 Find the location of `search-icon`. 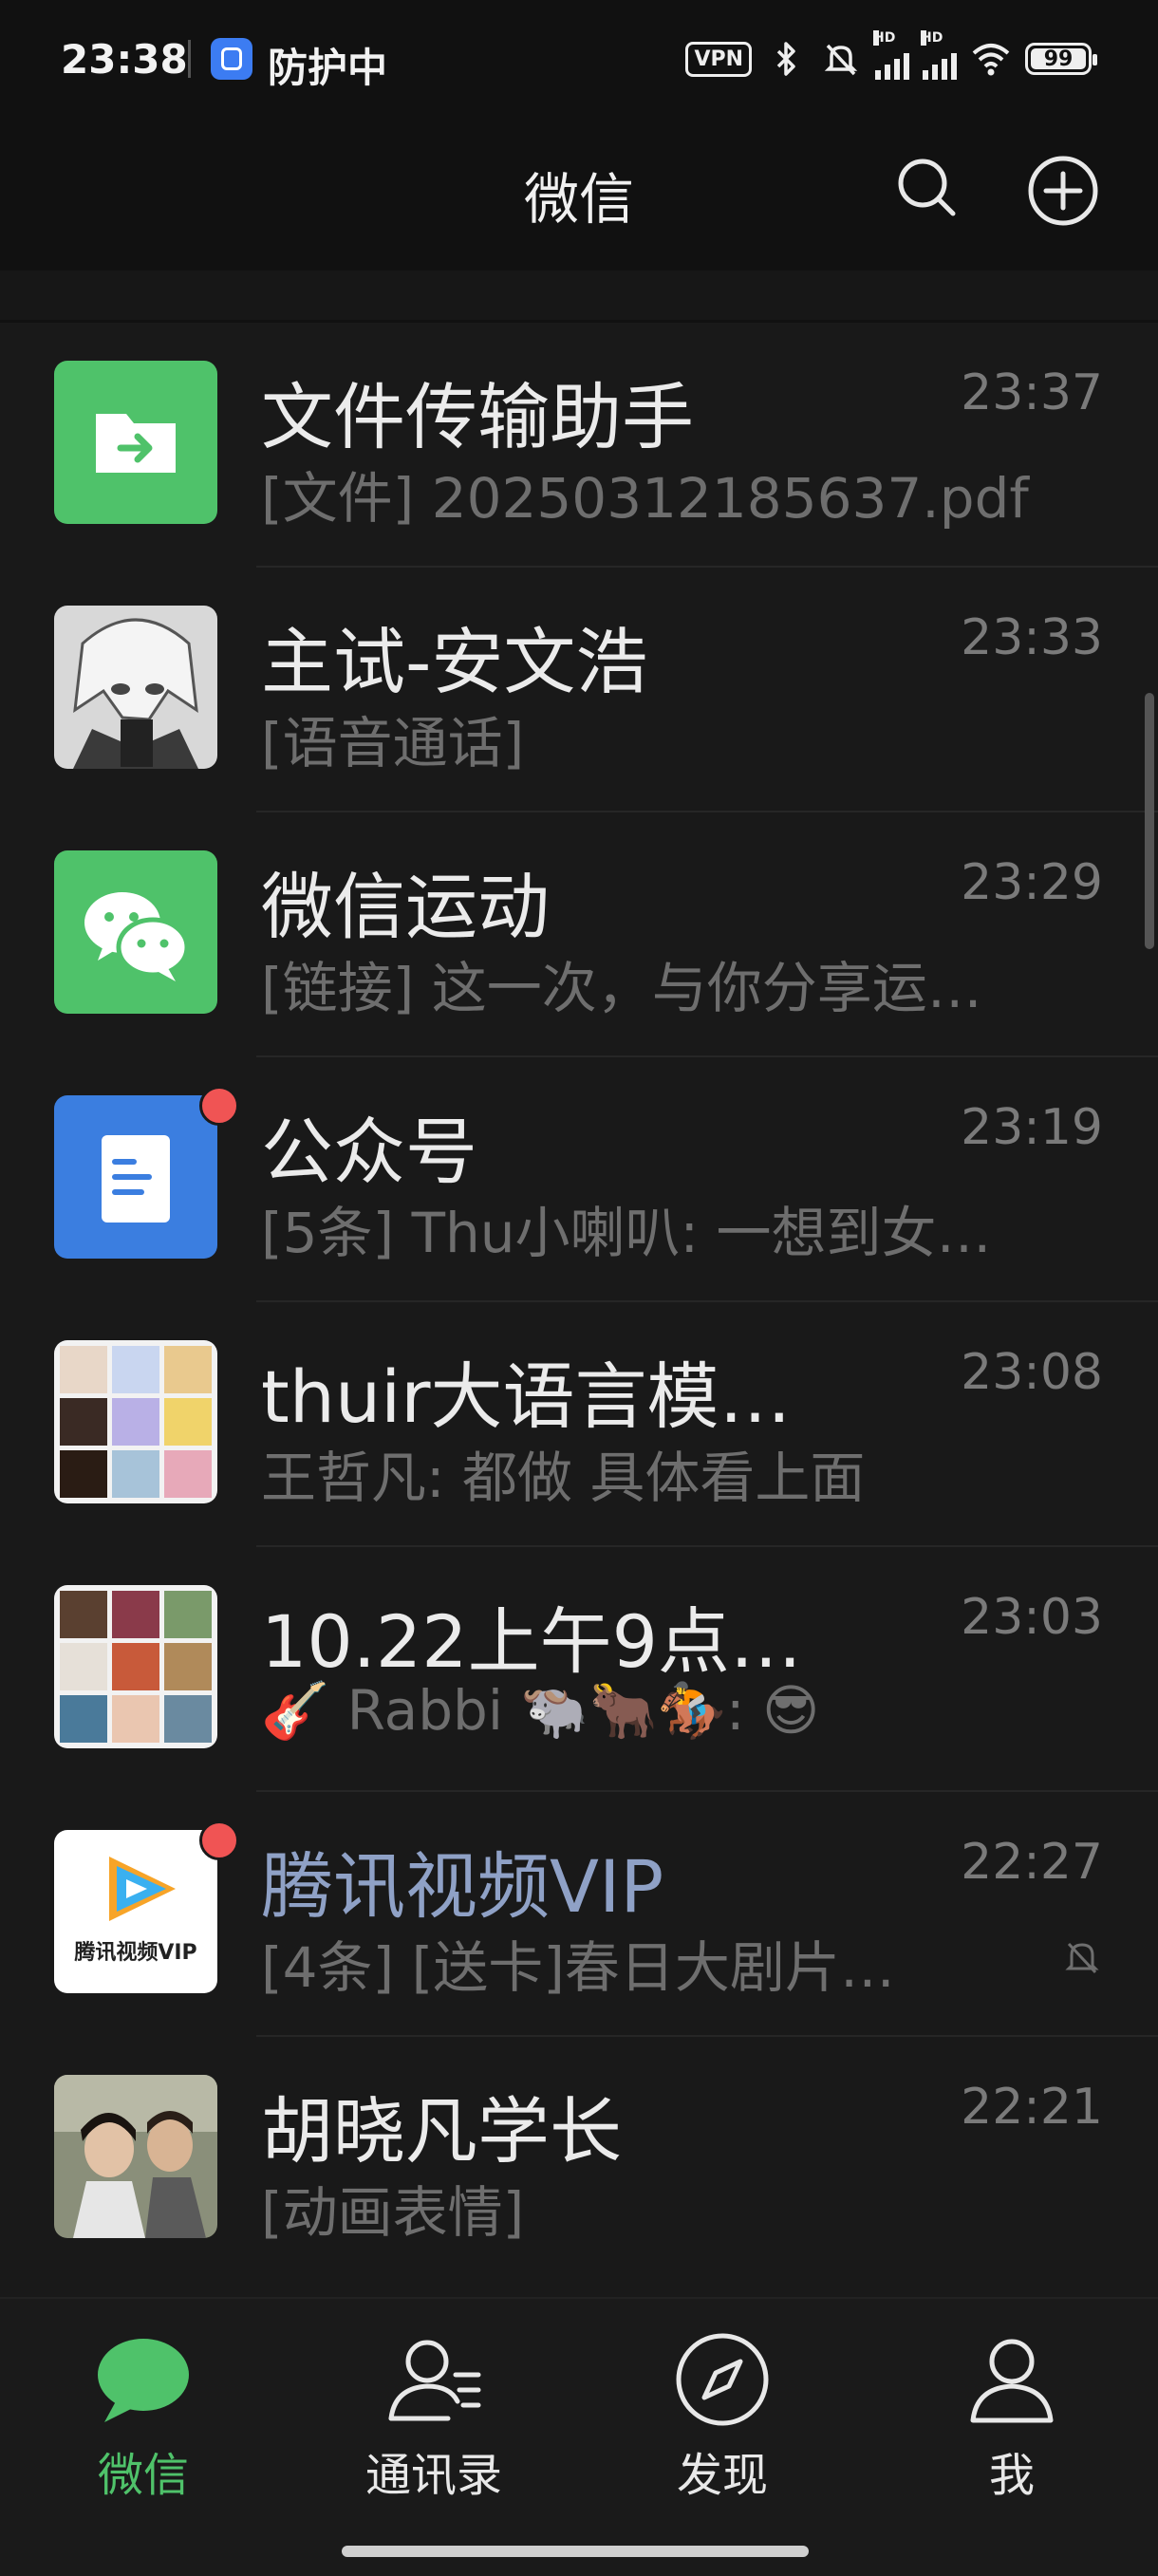

search-icon is located at coordinates (926, 187).